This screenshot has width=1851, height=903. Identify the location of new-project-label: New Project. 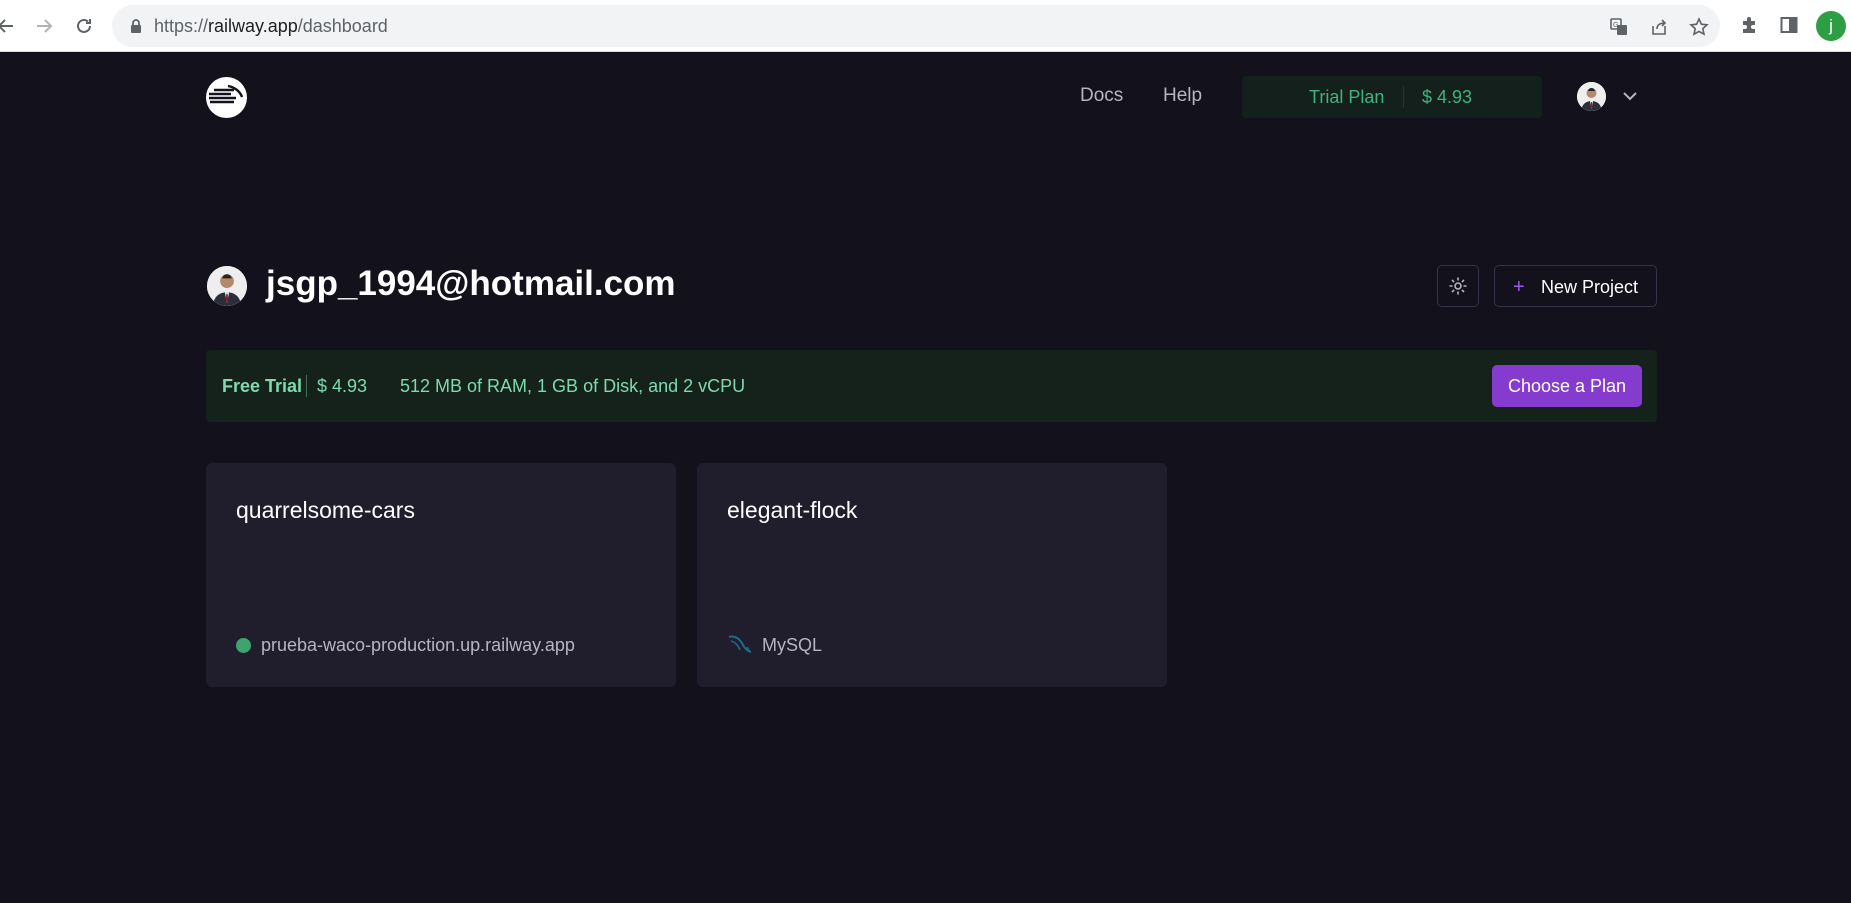
(1590, 287).